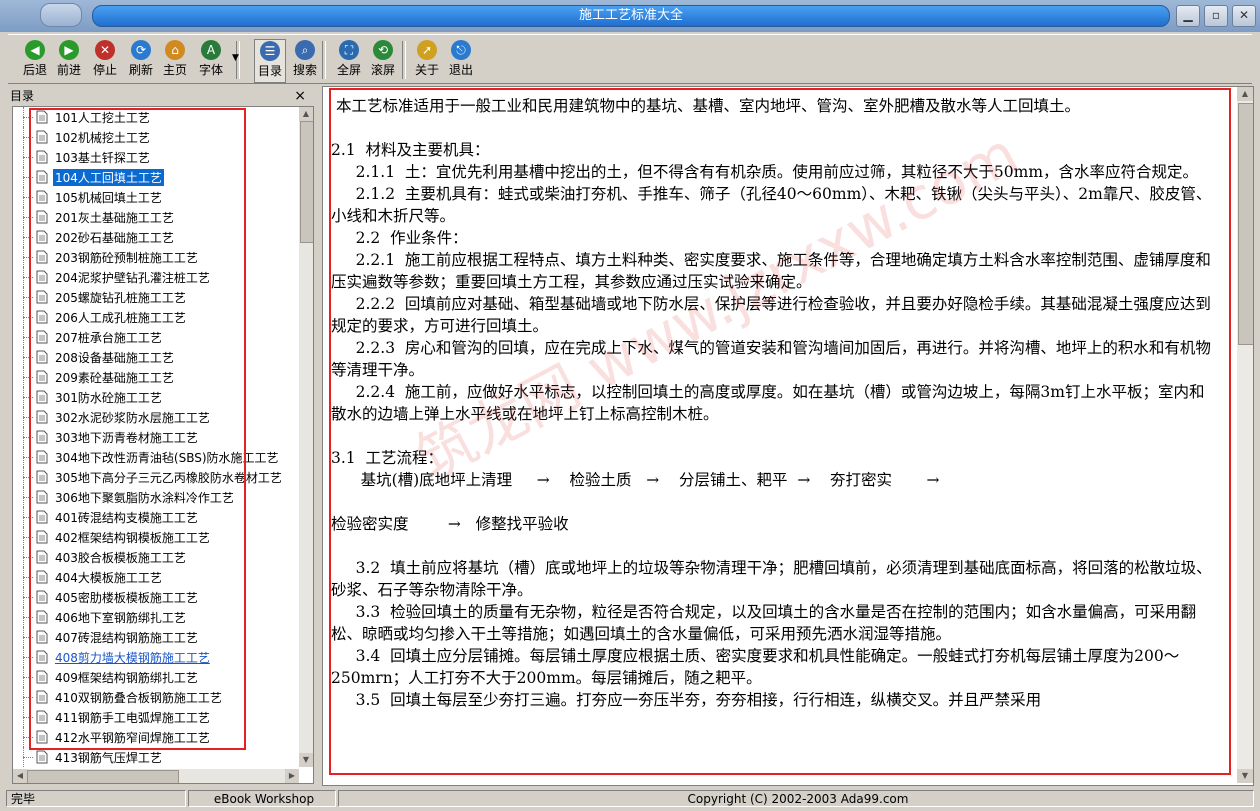  What do you see at coordinates (22, 96) in the screenshot?
I see `toc-title: 目录` at bounding box center [22, 96].